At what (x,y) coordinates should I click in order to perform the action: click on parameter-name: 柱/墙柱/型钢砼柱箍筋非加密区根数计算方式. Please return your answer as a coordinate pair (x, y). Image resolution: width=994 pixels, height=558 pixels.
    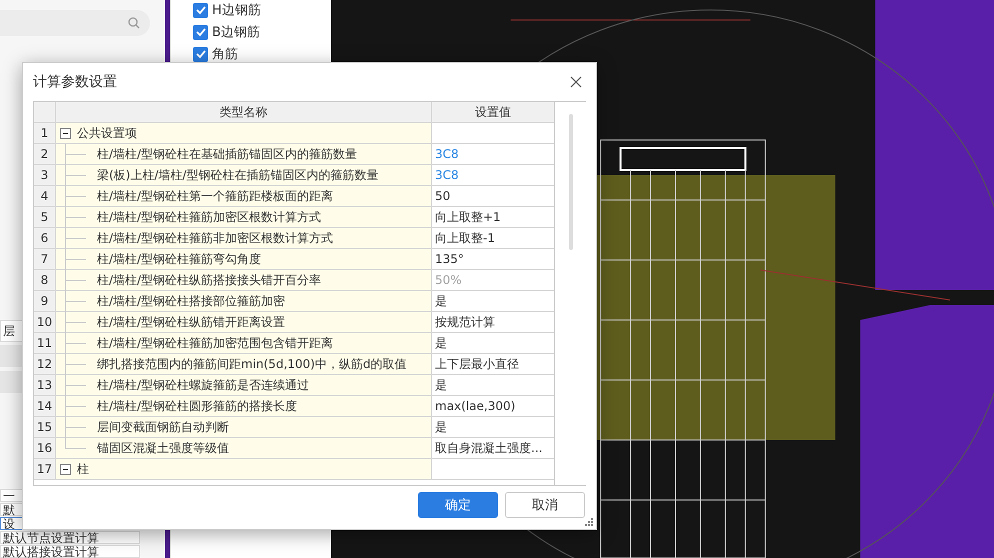
    Looking at the image, I should click on (215, 238).